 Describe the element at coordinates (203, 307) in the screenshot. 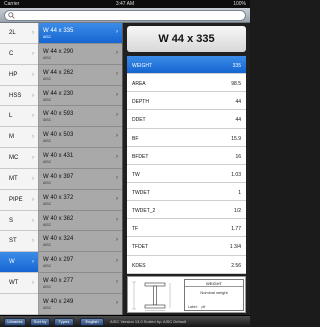

I see `weight-unit: plf` at that location.